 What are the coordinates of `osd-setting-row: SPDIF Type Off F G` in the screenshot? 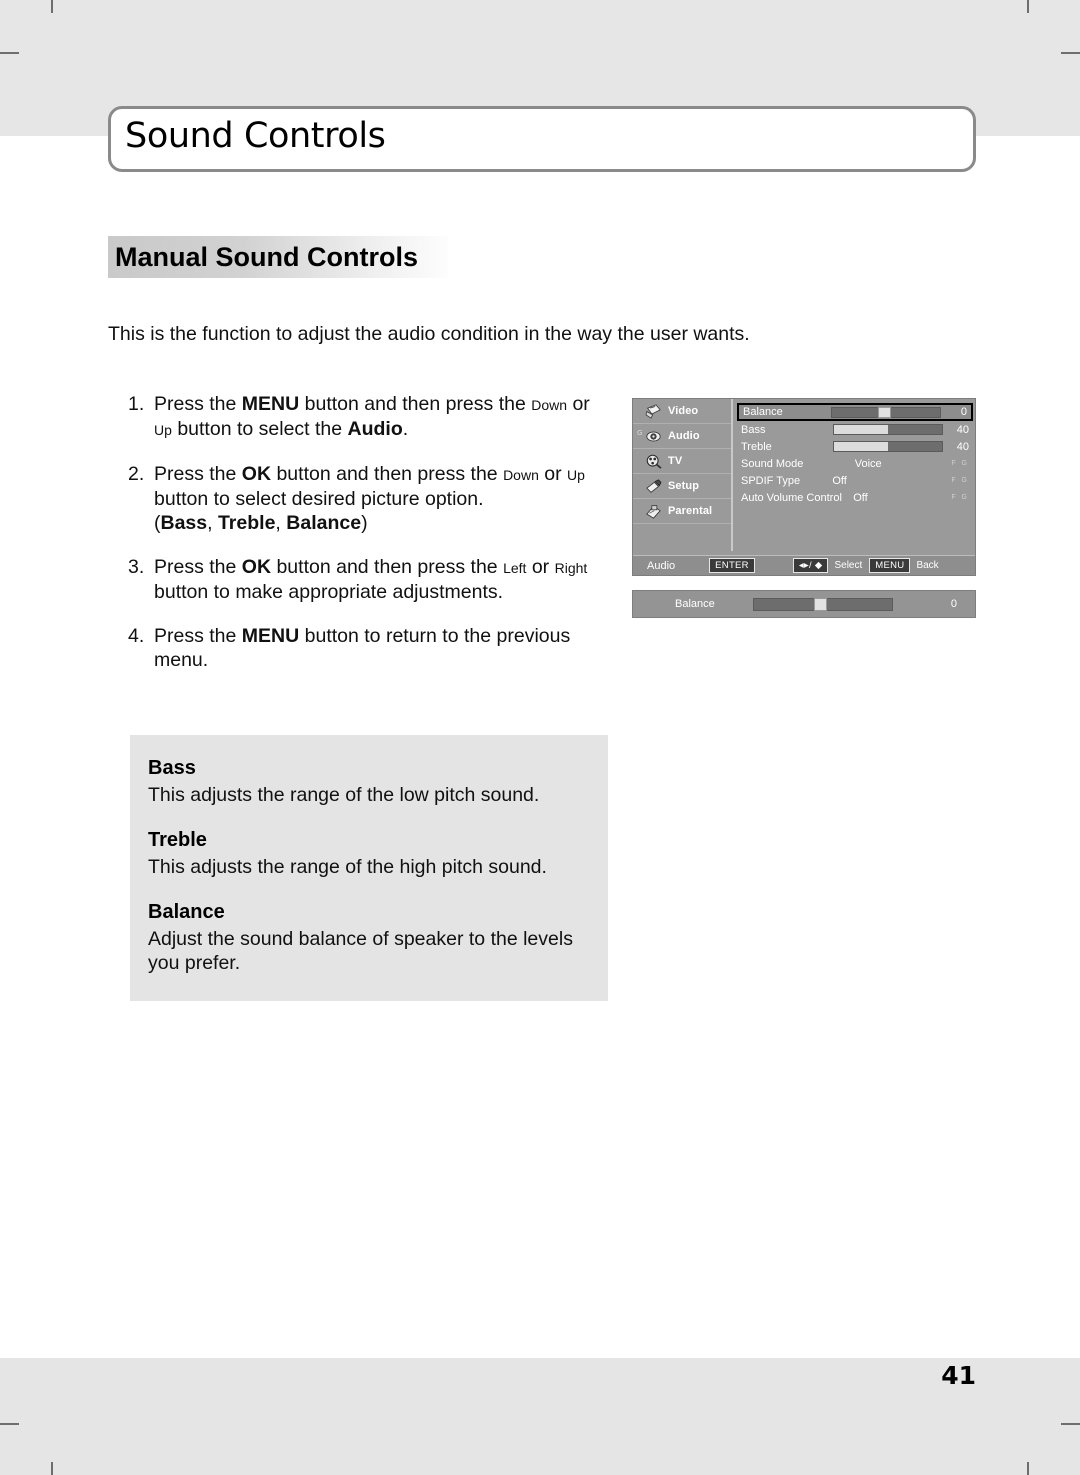 It's located at (855, 480).